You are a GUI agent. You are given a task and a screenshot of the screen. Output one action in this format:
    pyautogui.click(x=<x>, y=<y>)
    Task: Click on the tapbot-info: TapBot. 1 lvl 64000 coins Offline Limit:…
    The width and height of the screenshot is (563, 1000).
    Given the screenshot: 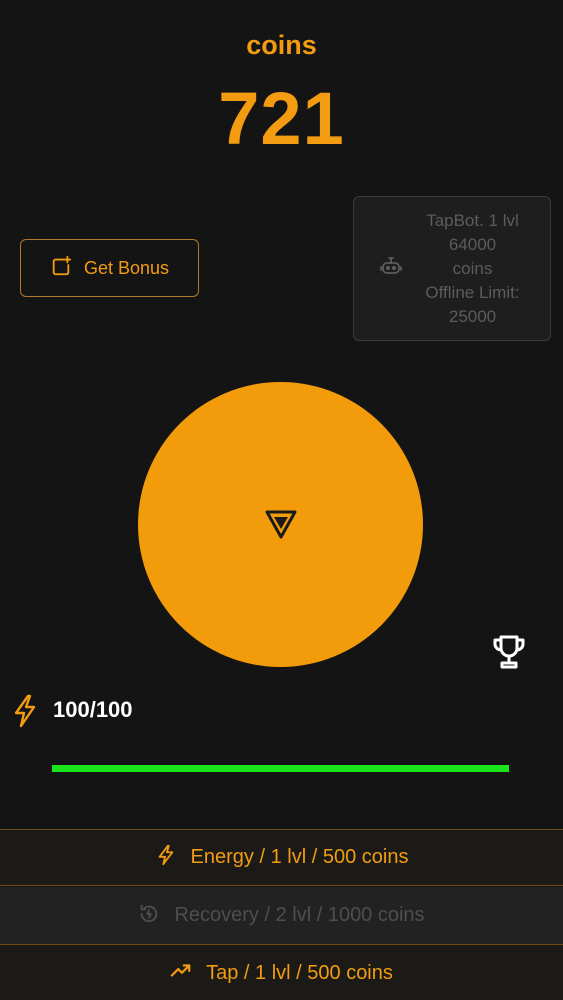 What is the action you would take?
    pyautogui.click(x=476, y=269)
    